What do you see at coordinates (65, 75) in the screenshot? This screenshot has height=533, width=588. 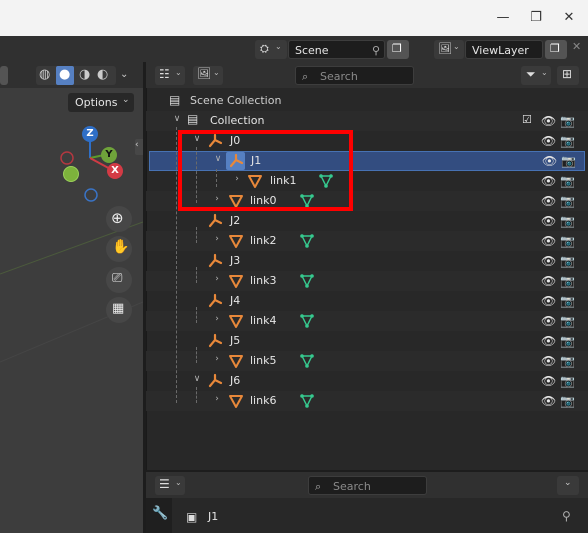 I see `solid-shading-button: ●` at bounding box center [65, 75].